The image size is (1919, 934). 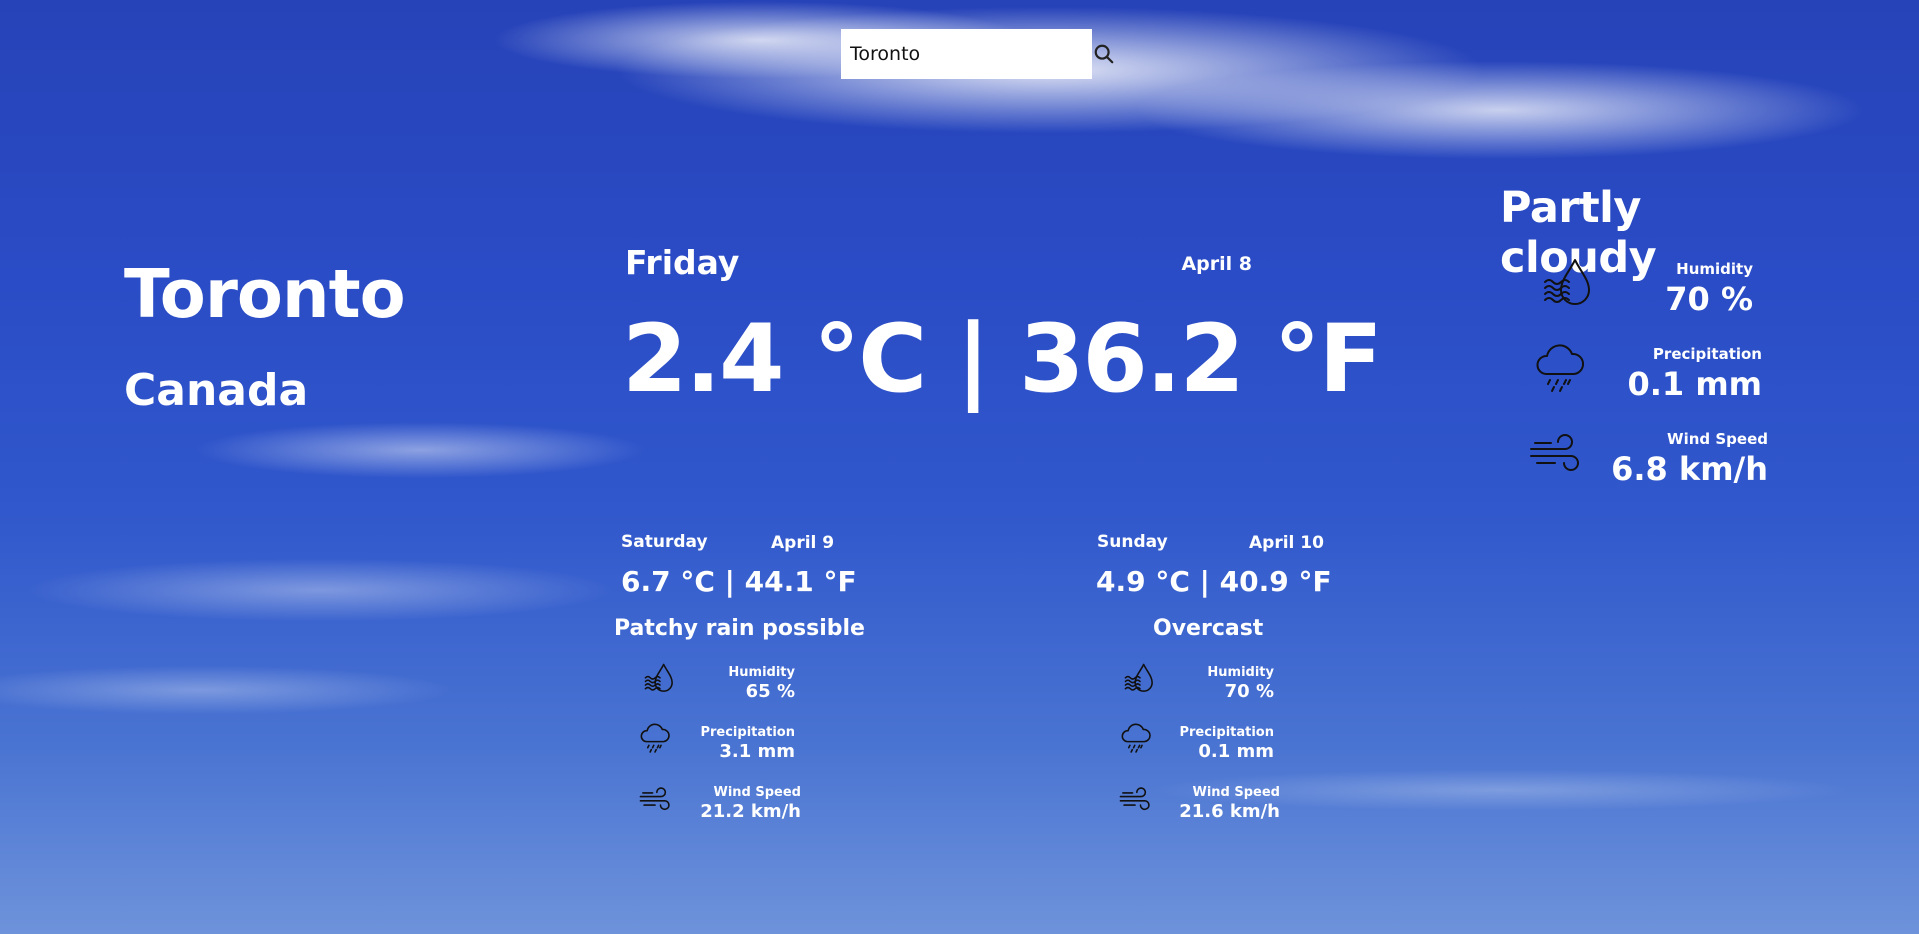 I want to click on search-bar, so click(x=977, y=54).